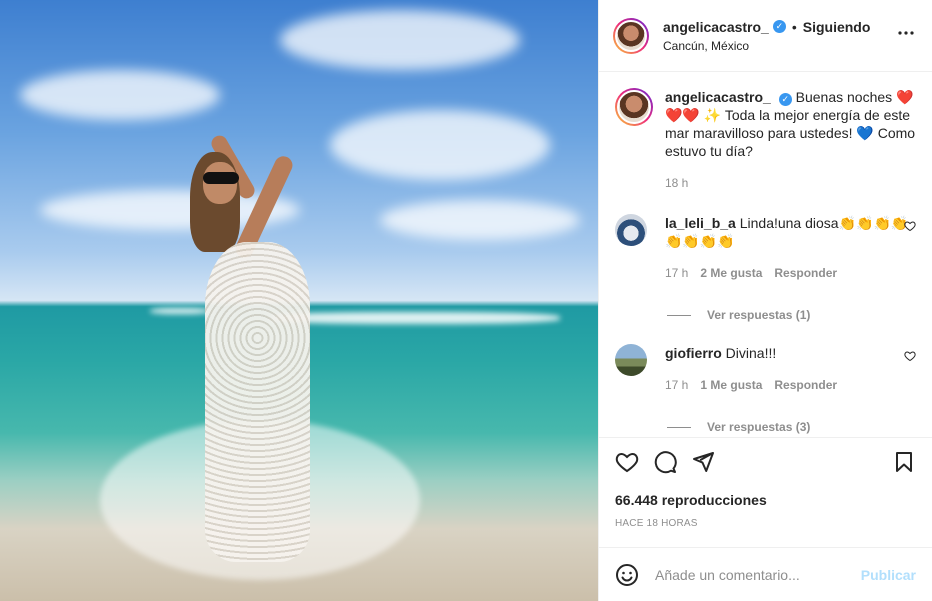  I want to click on comment-text: Divina!!!, so click(751, 353).